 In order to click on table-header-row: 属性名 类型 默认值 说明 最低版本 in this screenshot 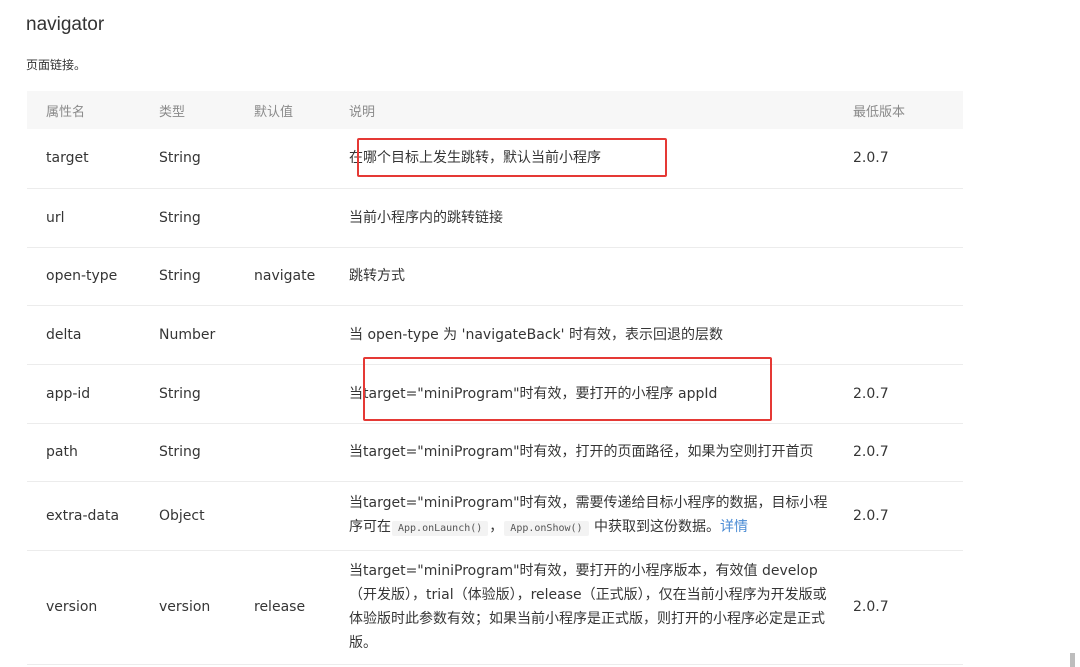, I will do `click(495, 110)`.